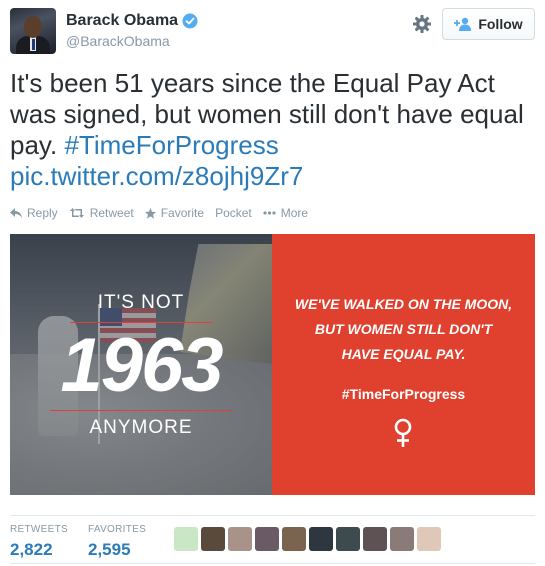  Describe the element at coordinates (141, 427) in the screenshot. I see `anymore-text: ANYMORE` at that location.